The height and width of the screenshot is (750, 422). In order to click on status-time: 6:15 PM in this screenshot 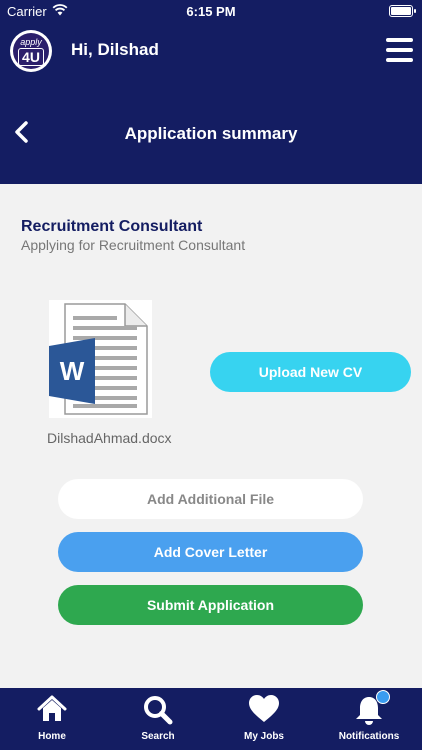, I will do `click(211, 11)`.